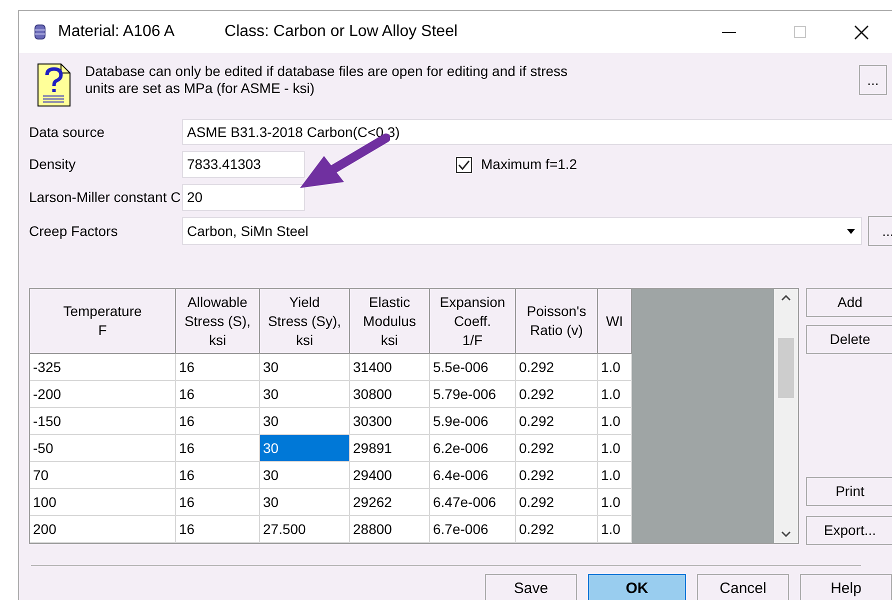 The image size is (892, 600). What do you see at coordinates (390, 394) in the screenshot?
I see `table-cell: 30800` at bounding box center [390, 394].